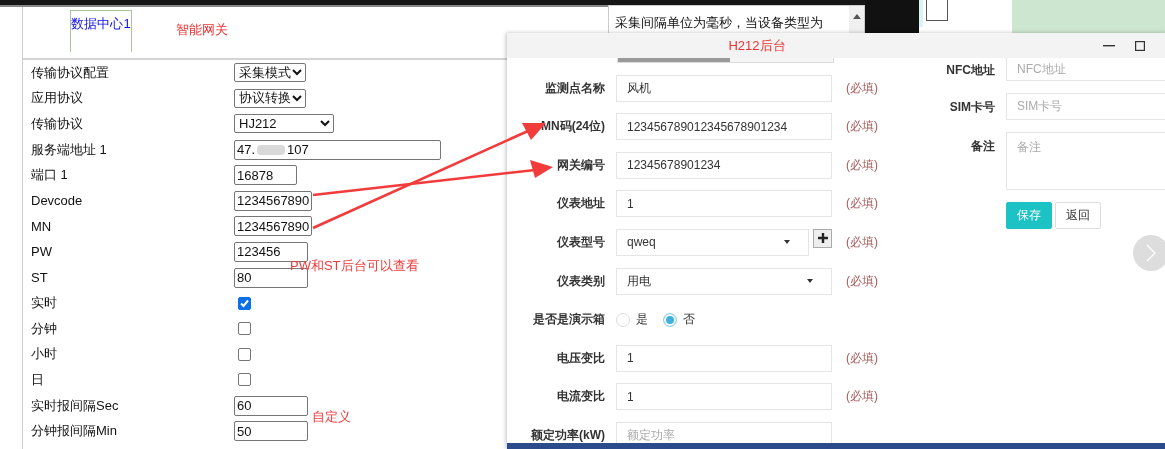 This screenshot has width=1165, height=449. What do you see at coordinates (574, 88) in the screenshot?
I see `field-label: 监测点名称` at bounding box center [574, 88].